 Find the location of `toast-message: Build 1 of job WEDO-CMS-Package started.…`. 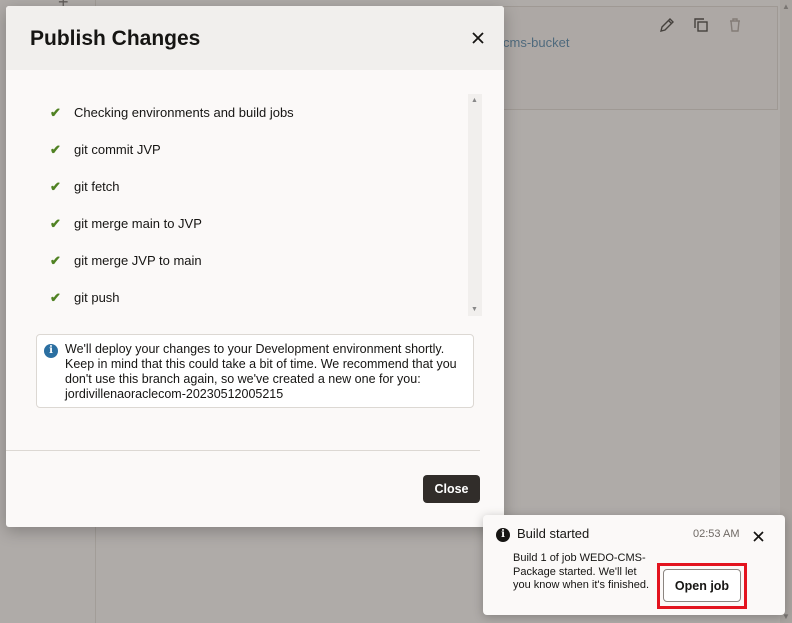

toast-message: Build 1 of job WEDO-CMS-Package started.… is located at coordinates (581, 571).